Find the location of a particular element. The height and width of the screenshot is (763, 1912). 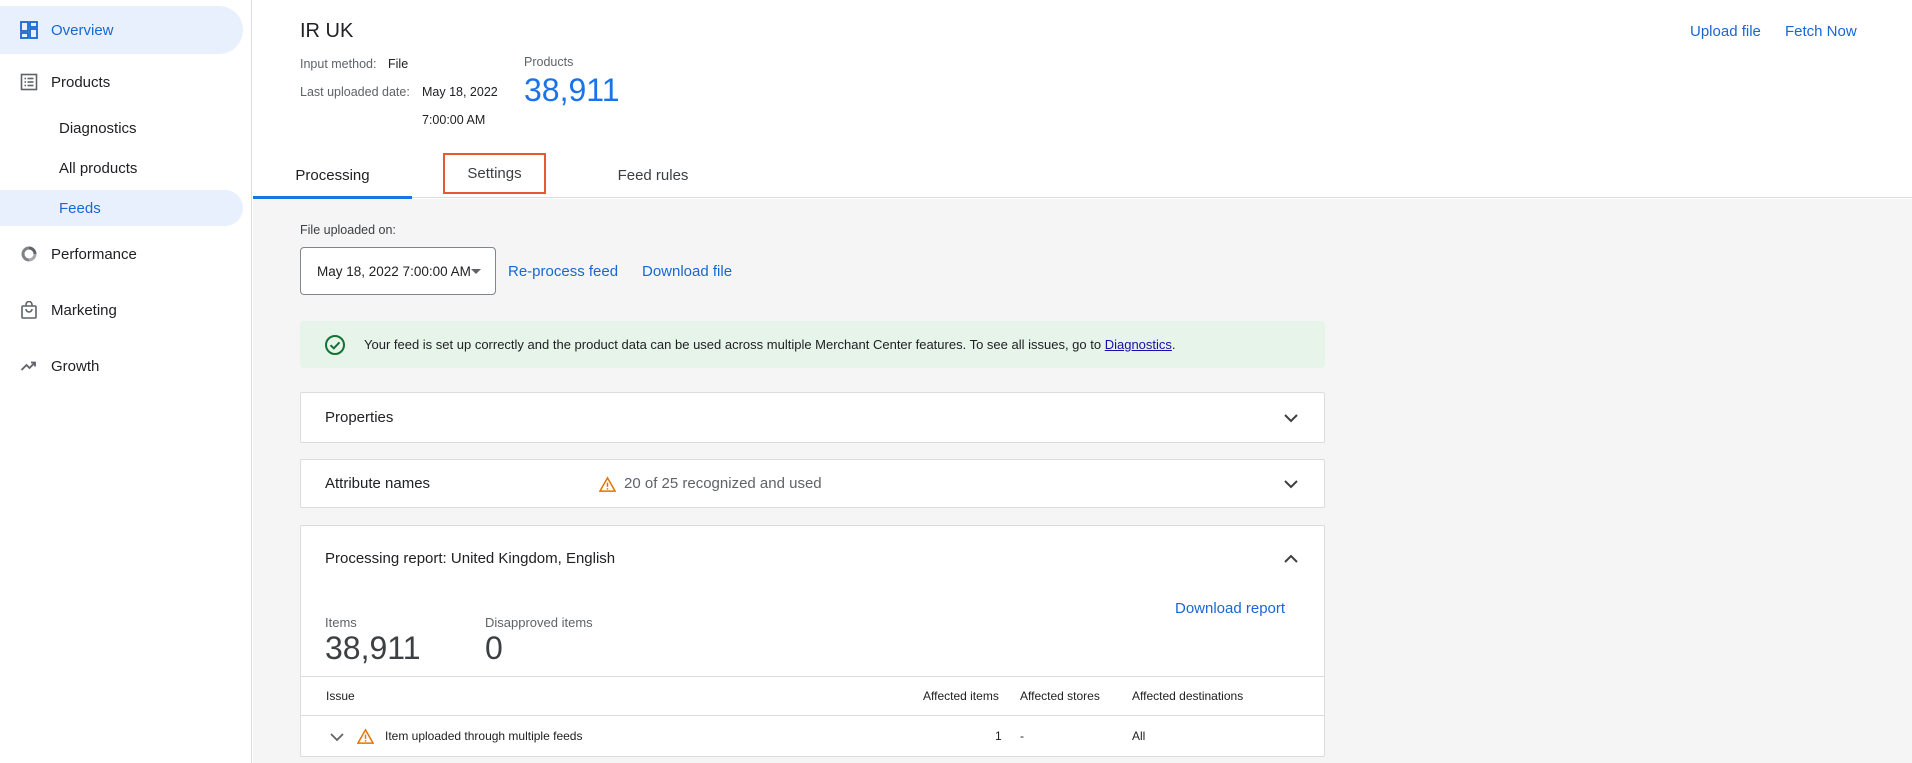

donut-icon is located at coordinates (29, 254).